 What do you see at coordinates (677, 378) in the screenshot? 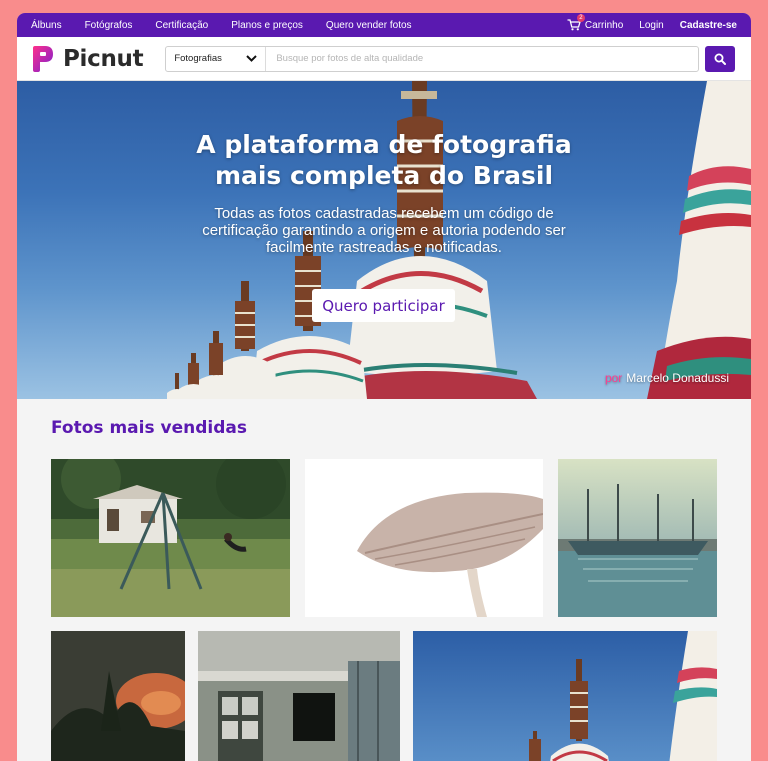
I see `photo-credit-author: Marcelo Donadussi` at bounding box center [677, 378].